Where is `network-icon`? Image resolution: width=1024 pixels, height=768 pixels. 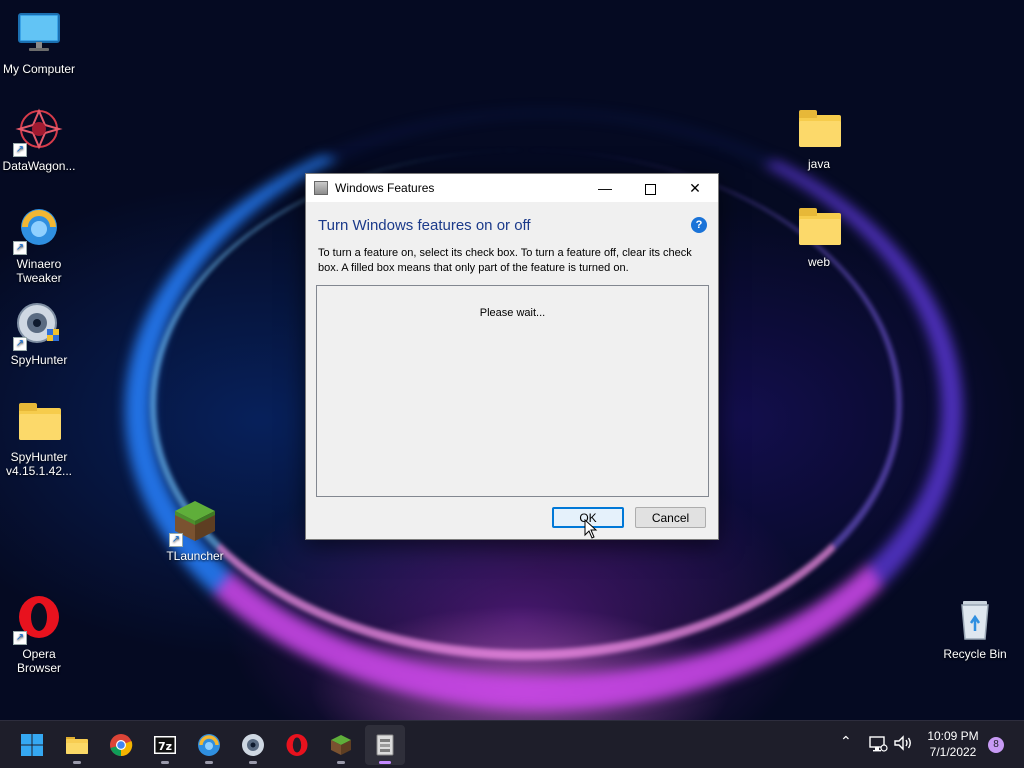 network-icon is located at coordinates (878, 743).